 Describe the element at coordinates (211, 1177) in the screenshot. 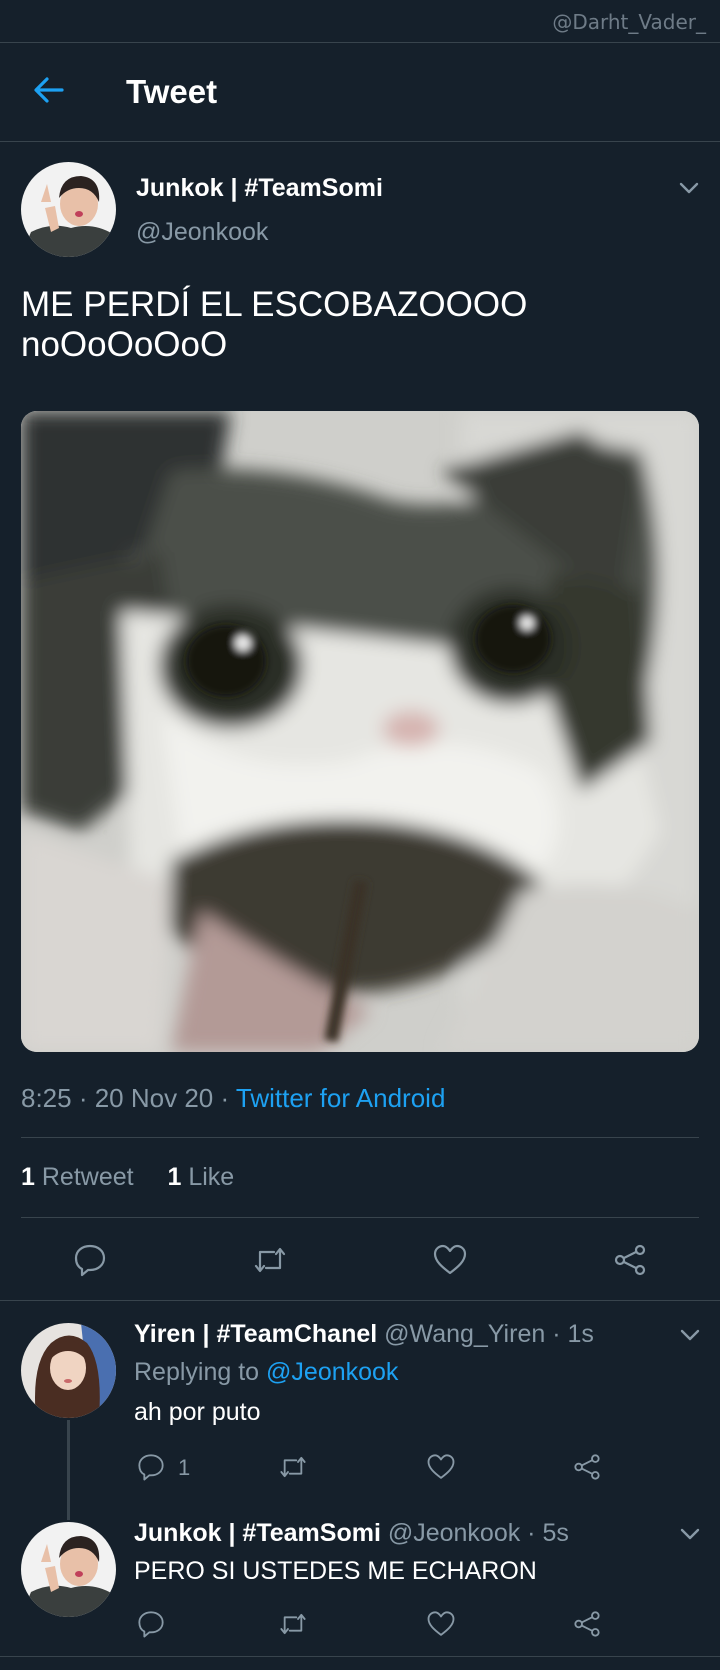

I see `like-label: Like` at that location.